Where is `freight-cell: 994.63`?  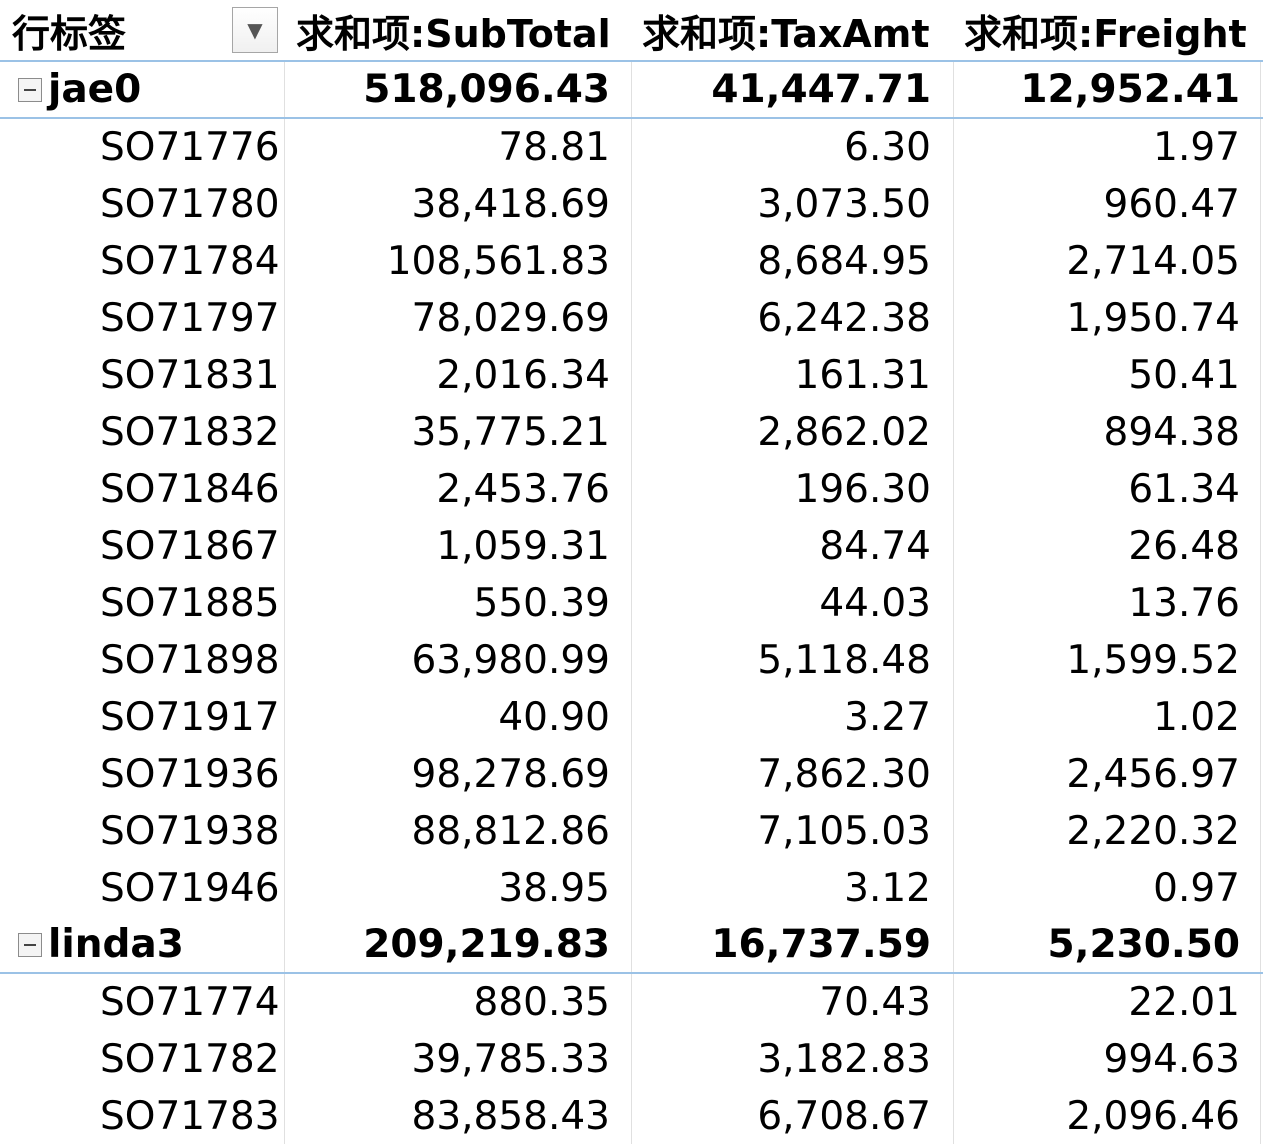 freight-cell: 994.63 is located at coordinates (1097, 1059).